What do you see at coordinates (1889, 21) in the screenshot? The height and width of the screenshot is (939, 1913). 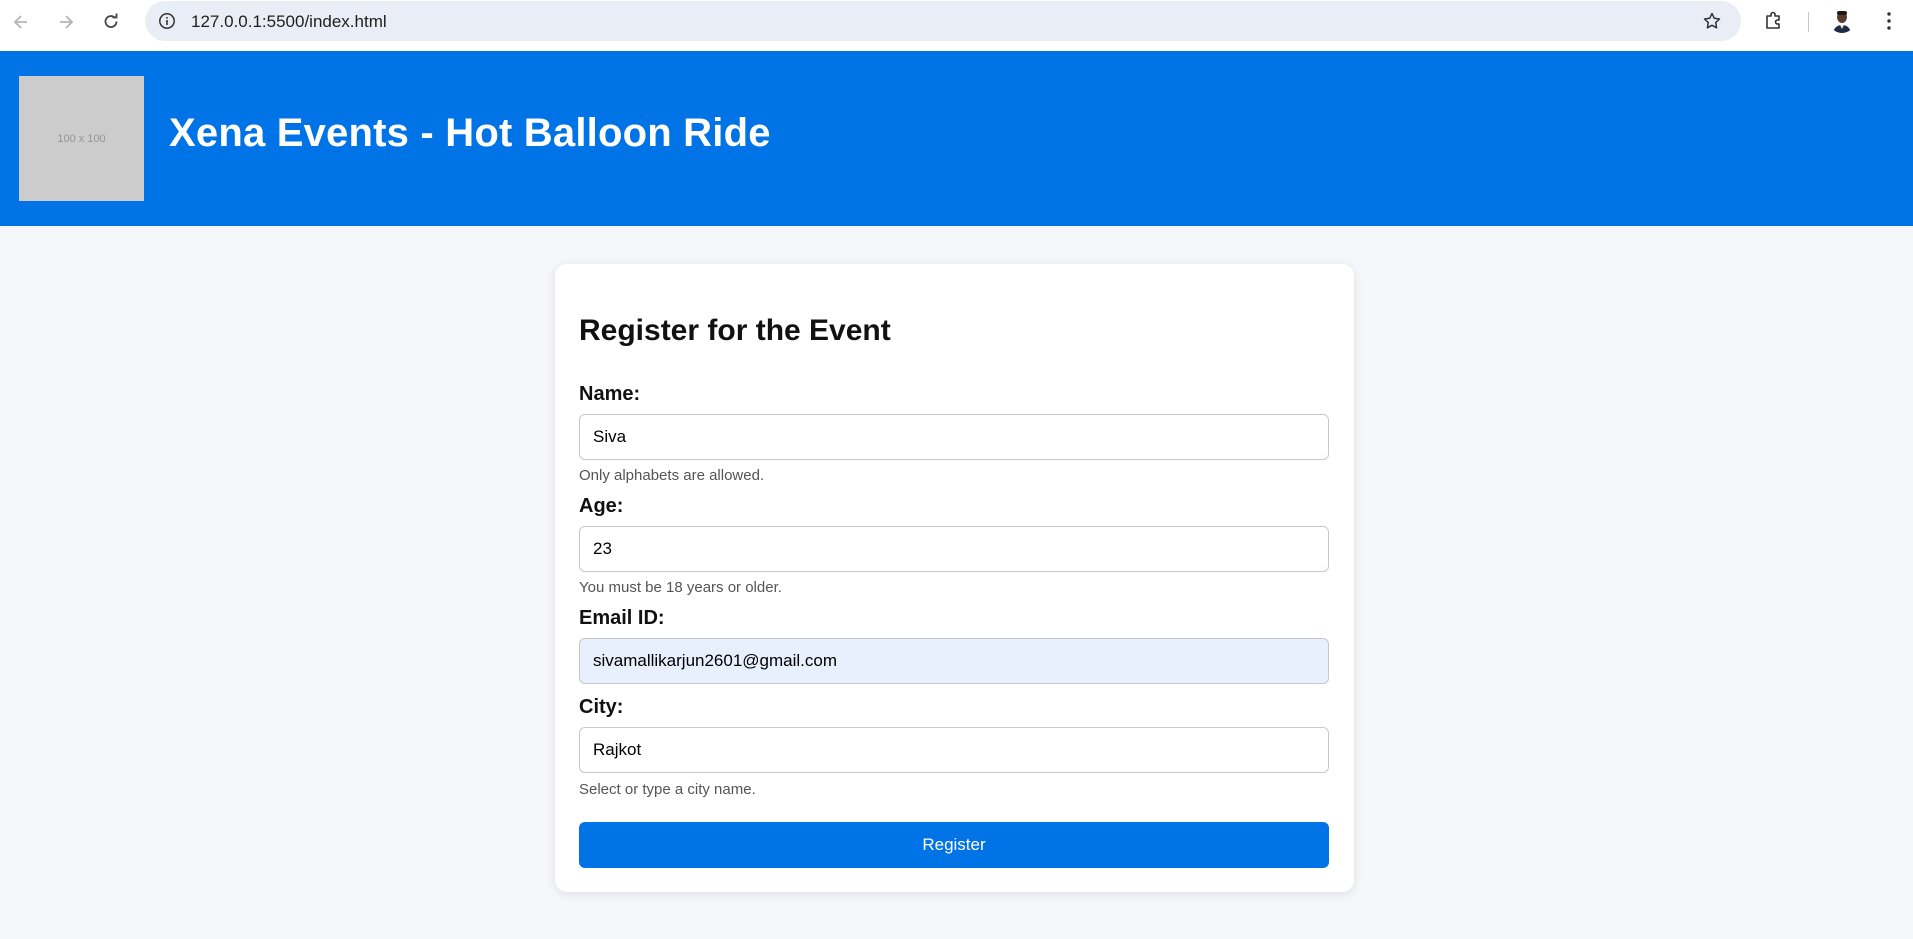 I see `kebab-menu-icon` at bounding box center [1889, 21].